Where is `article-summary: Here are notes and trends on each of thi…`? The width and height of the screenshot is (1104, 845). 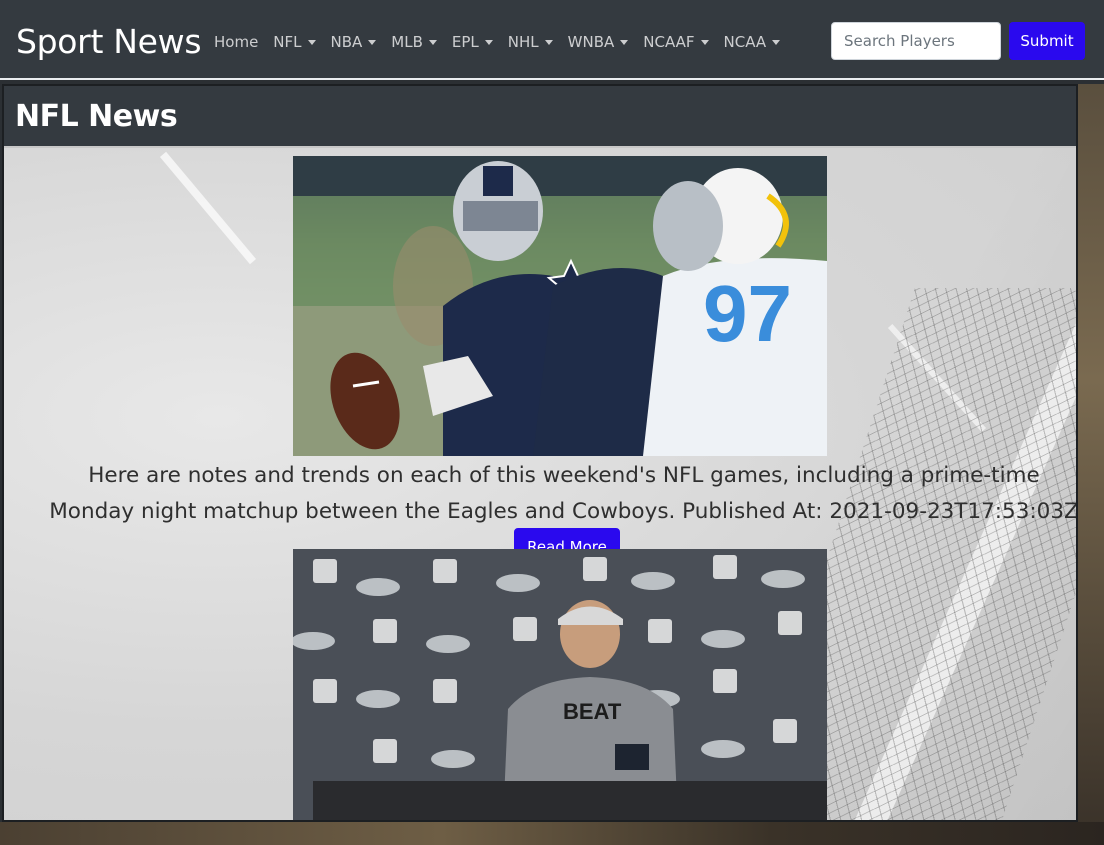
article-summary: Here are notes and trends on each of thi… is located at coordinates (562, 493).